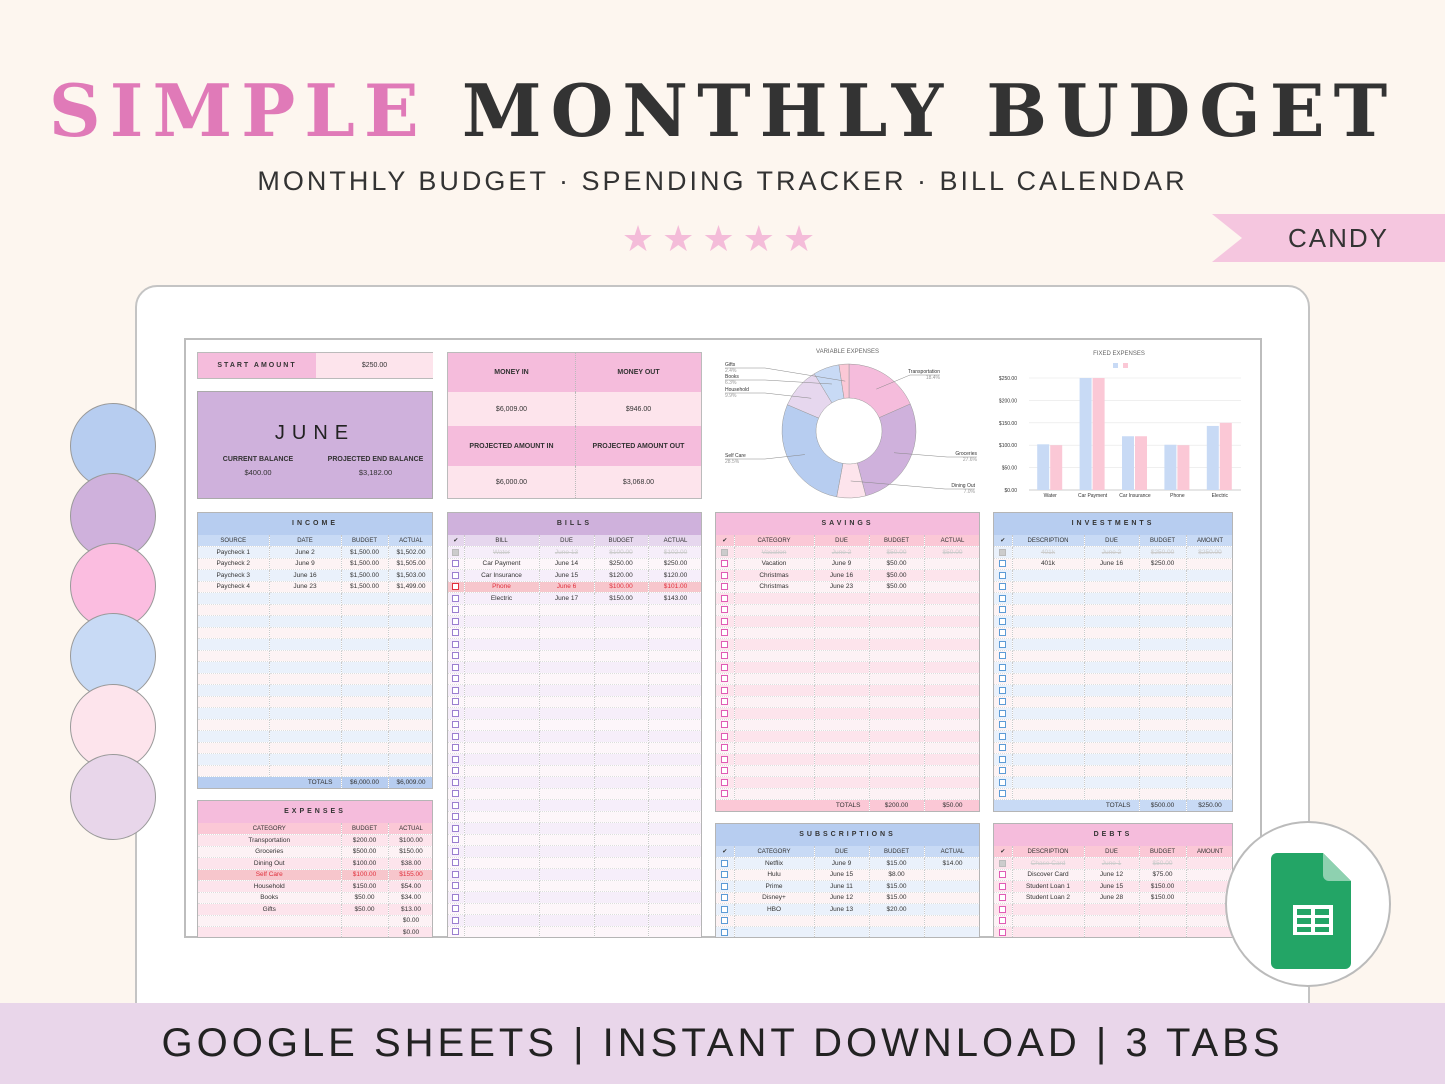 This screenshot has height=1084, width=1445. I want to click on table-cell: Prime, so click(774, 886).